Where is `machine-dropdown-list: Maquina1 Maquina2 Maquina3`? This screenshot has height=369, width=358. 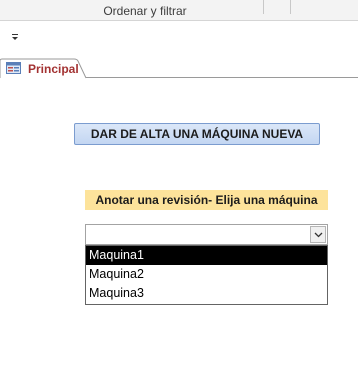
machine-dropdown-list: Maquina1 Maquina2 Maquina3 is located at coordinates (206, 275).